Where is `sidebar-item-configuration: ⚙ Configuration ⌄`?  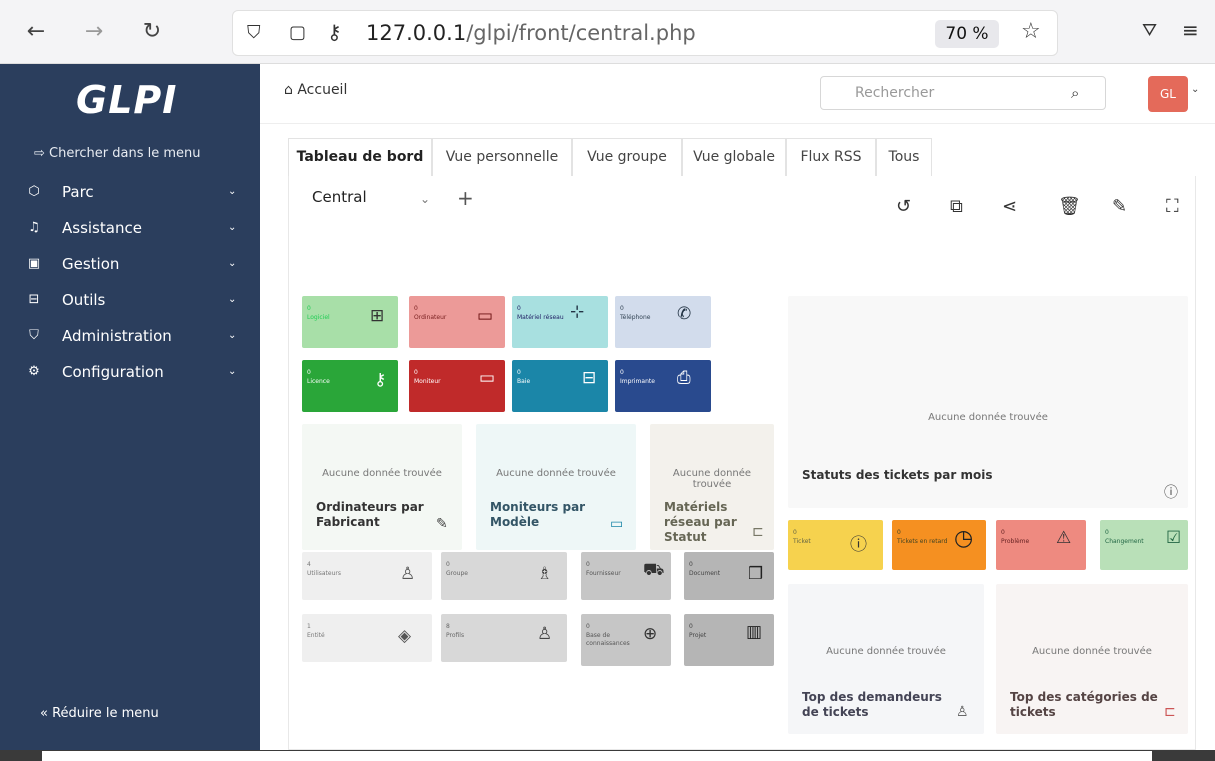
sidebar-item-configuration: ⚙ Configuration ⌄ is located at coordinates (130, 372).